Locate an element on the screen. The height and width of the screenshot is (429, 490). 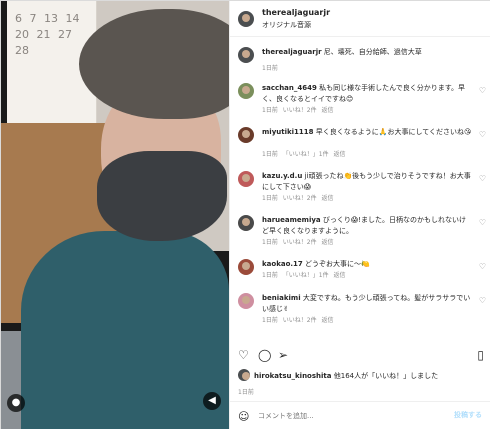
likes-username: hirokatsu_kinoshita is located at coordinates (293, 376).